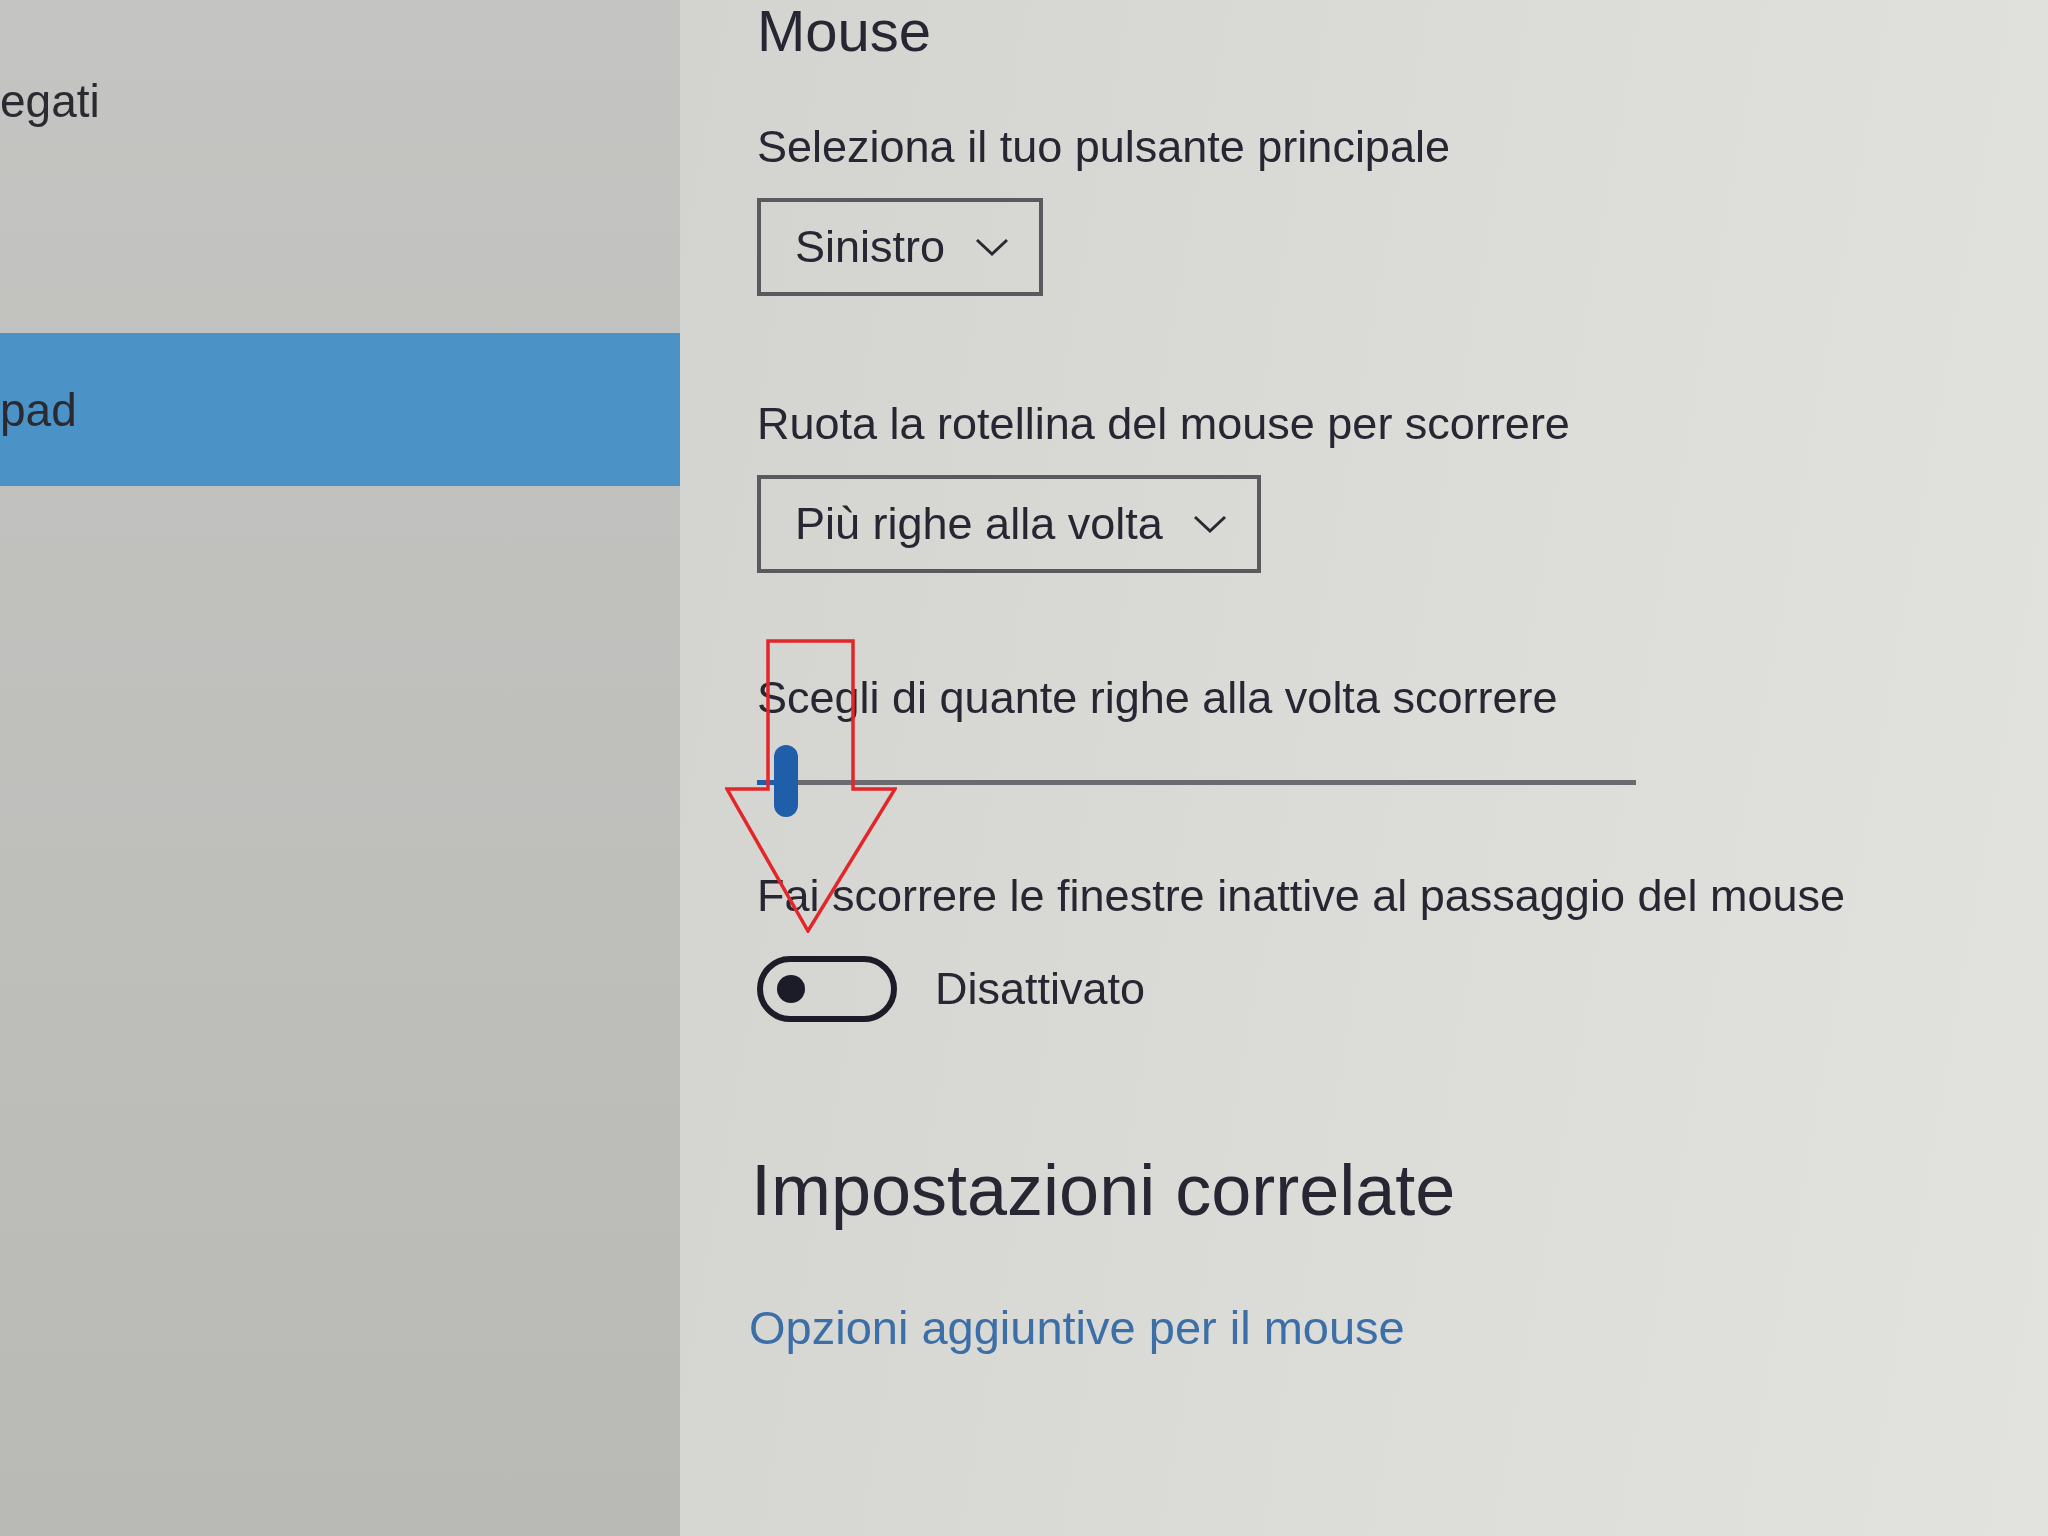 This screenshot has height=1536, width=2048. I want to click on page-title: Mouse, so click(844, 31).